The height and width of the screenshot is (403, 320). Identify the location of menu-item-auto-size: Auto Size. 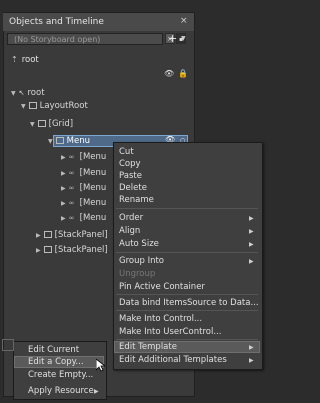
(139, 244).